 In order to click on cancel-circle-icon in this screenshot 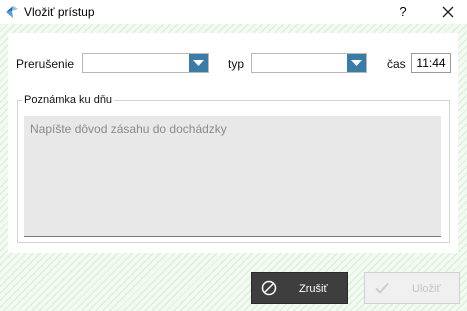, I will do `click(269, 288)`.